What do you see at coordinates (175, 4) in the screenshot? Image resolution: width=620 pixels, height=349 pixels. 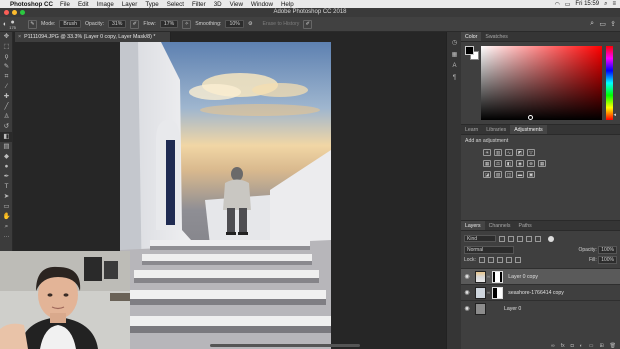 I see `menu-select: Select` at bounding box center [175, 4].